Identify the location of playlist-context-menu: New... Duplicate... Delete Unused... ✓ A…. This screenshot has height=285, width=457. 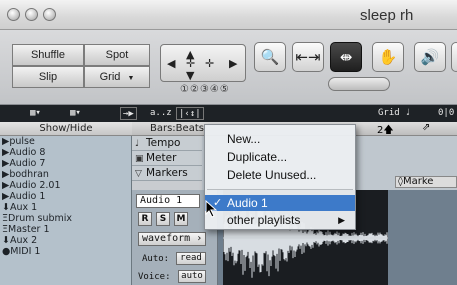
(280, 177).